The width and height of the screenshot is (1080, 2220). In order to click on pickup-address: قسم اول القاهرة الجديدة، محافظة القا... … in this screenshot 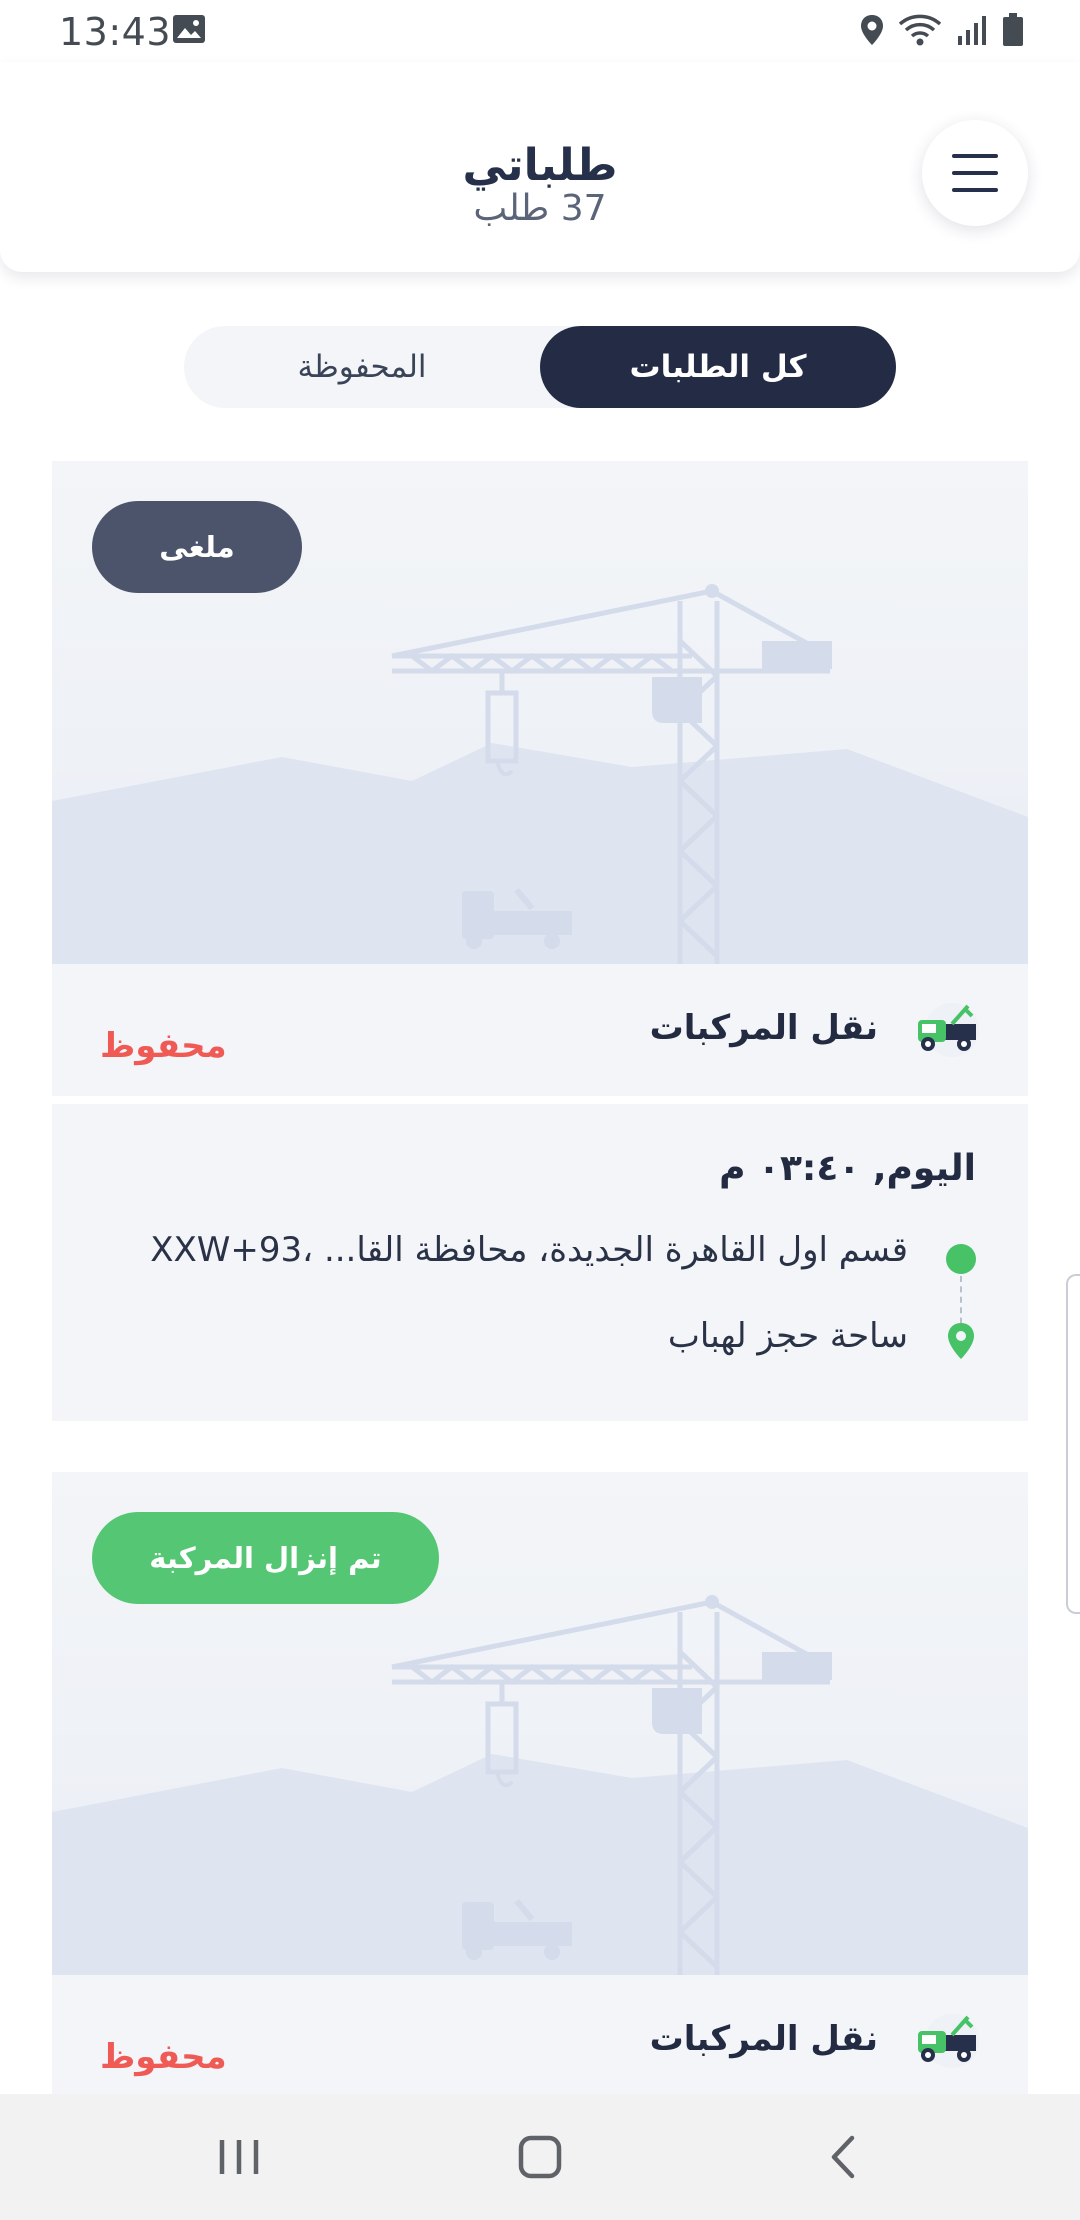, I will do `click(529, 1250)`.